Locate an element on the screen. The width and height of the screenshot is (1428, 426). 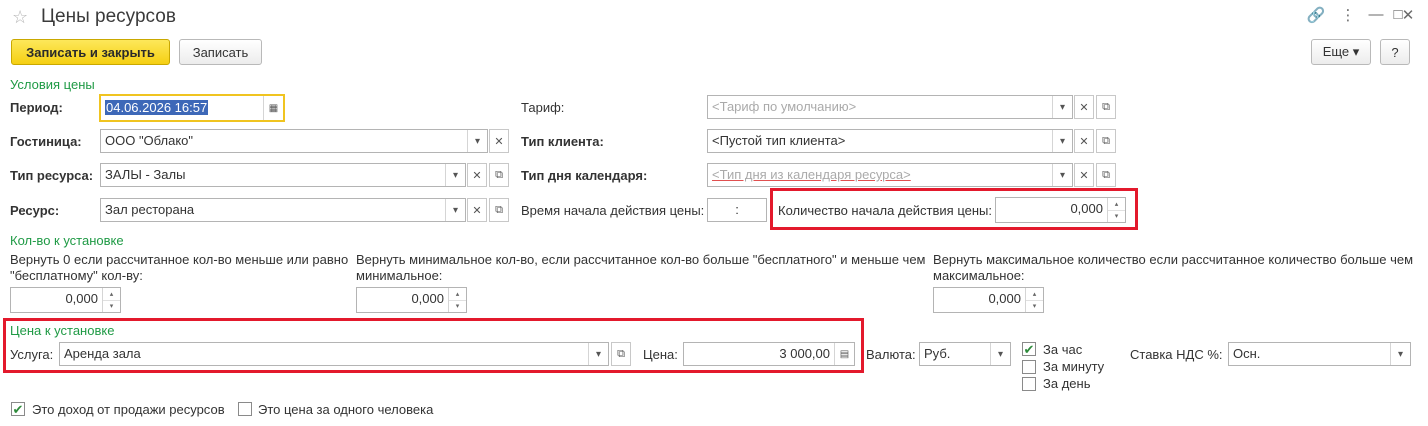
per-minute-checkbox is located at coordinates (1029, 367).